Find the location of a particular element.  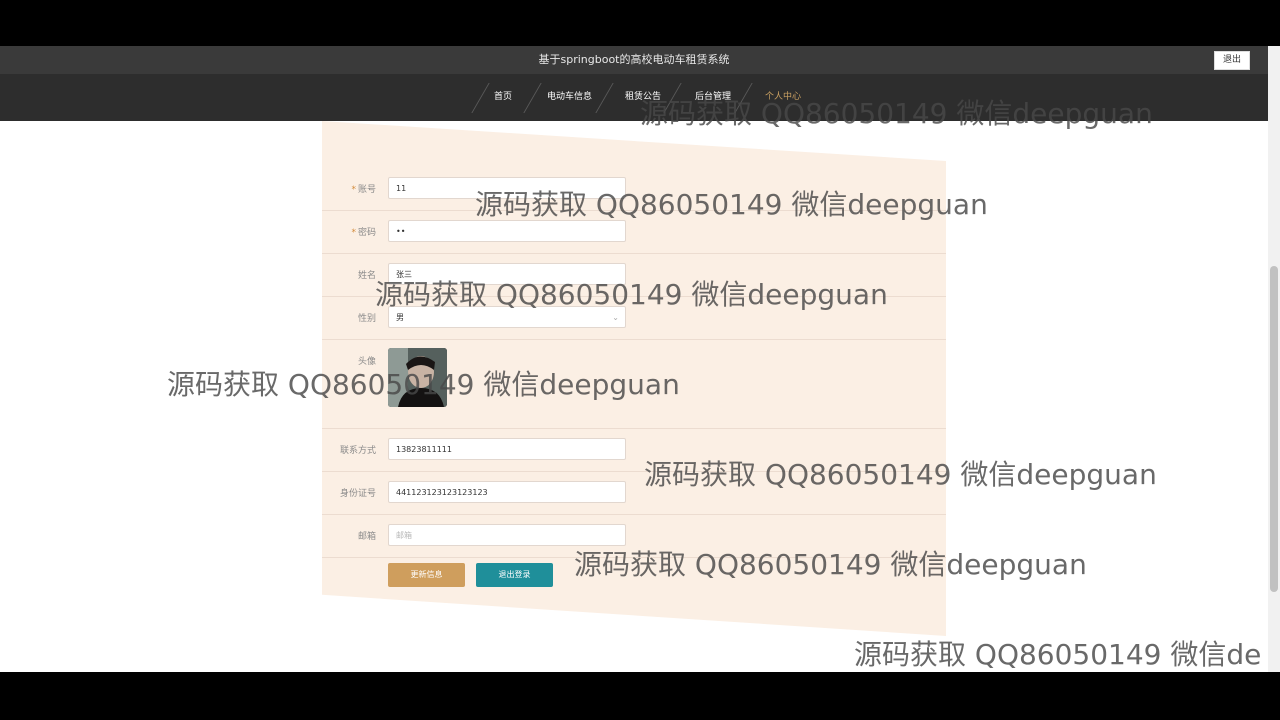

idcard-input: 441123123123123123 is located at coordinates (507, 492).